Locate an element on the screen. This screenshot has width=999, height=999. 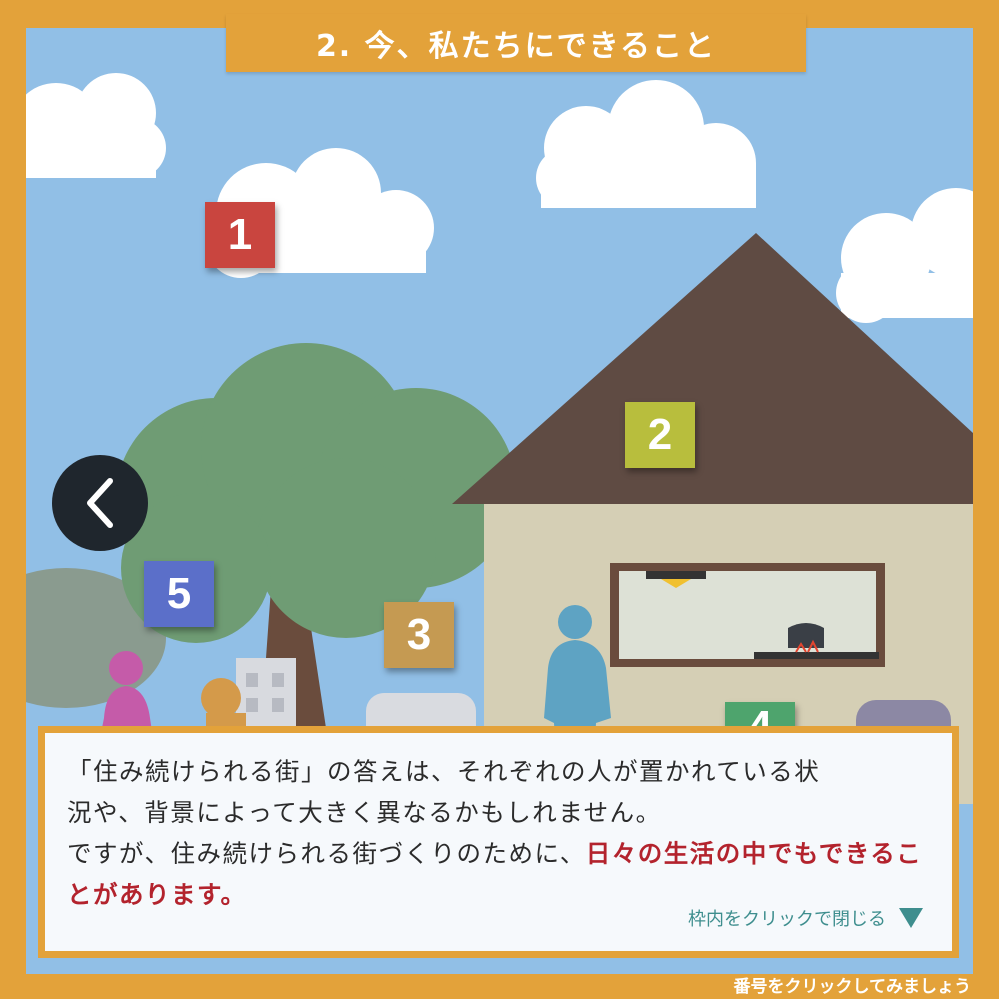
ceiling-light is located at coordinates (676, 575).